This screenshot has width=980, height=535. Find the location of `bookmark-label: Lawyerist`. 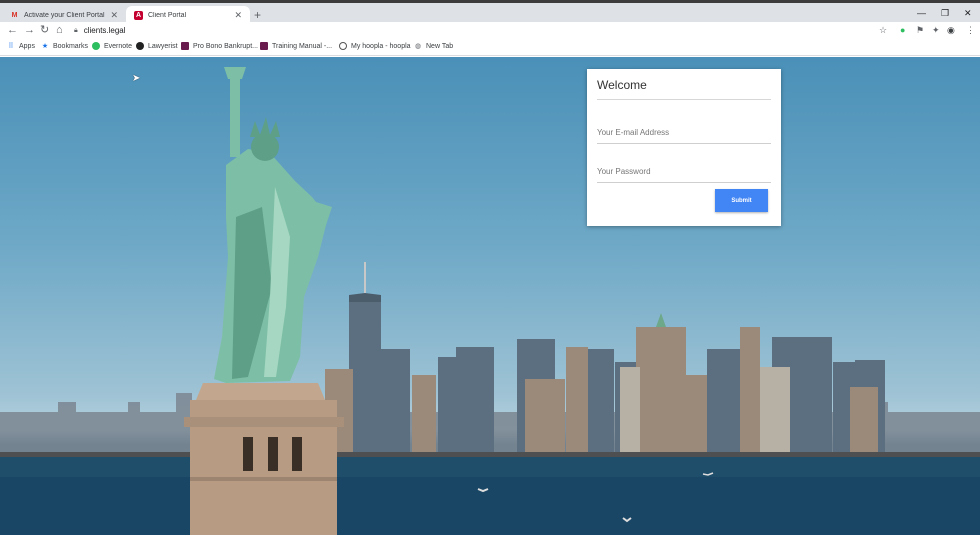

bookmark-label: Lawyerist is located at coordinates (163, 46).